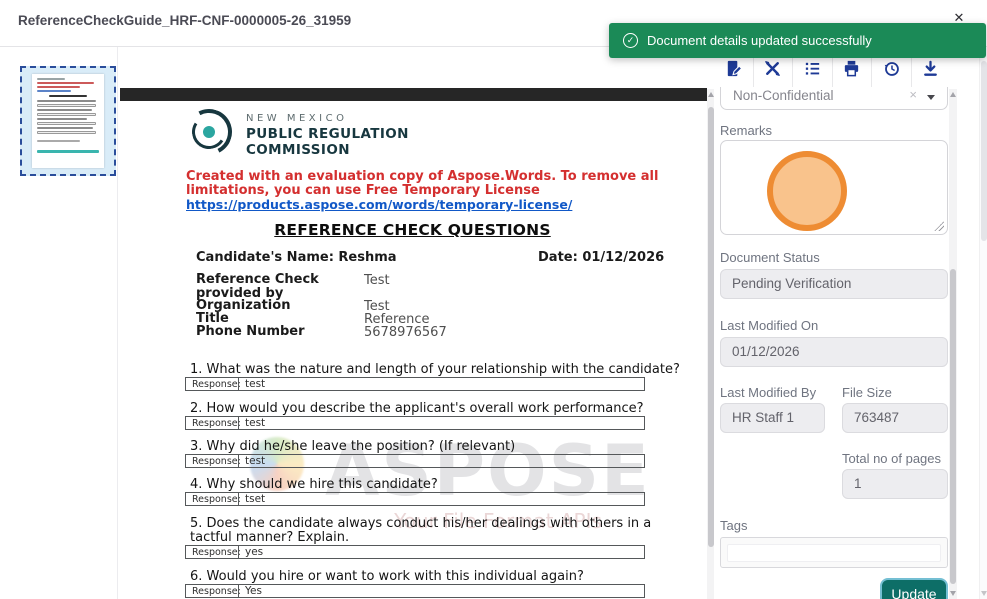  Describe the element at coordinates (931, 97) in the screenshot. I see `chevron-down-icon` at that location.